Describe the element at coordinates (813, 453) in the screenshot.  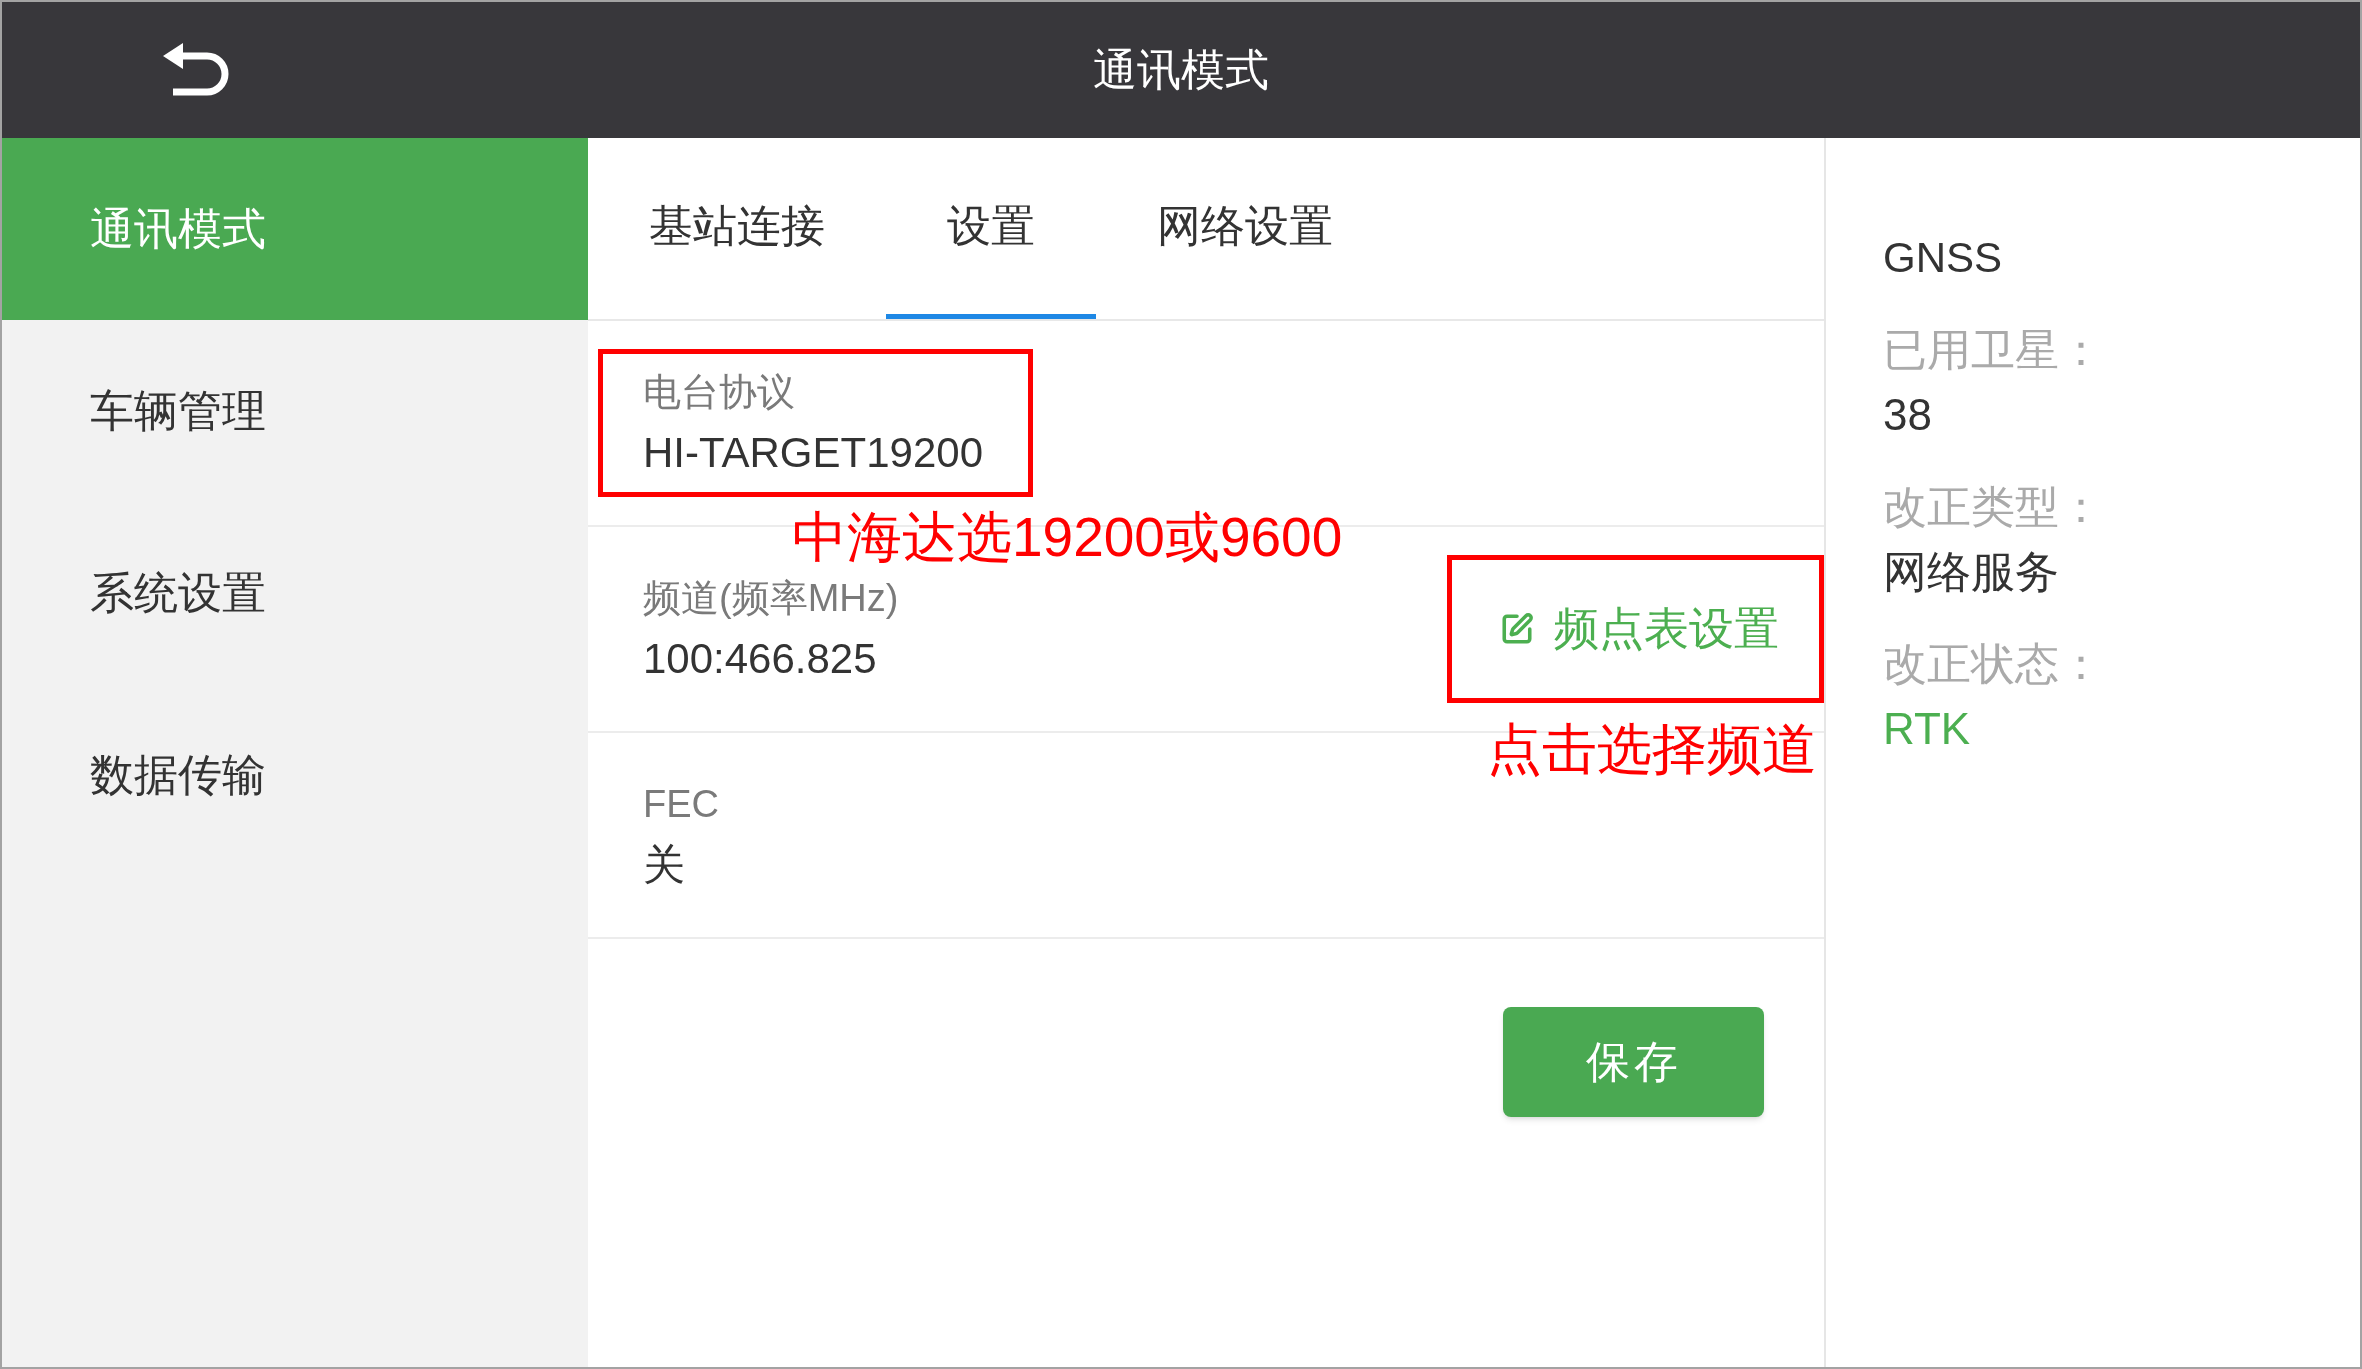
I see `setting-value: HI-TARGET19200` at that location.